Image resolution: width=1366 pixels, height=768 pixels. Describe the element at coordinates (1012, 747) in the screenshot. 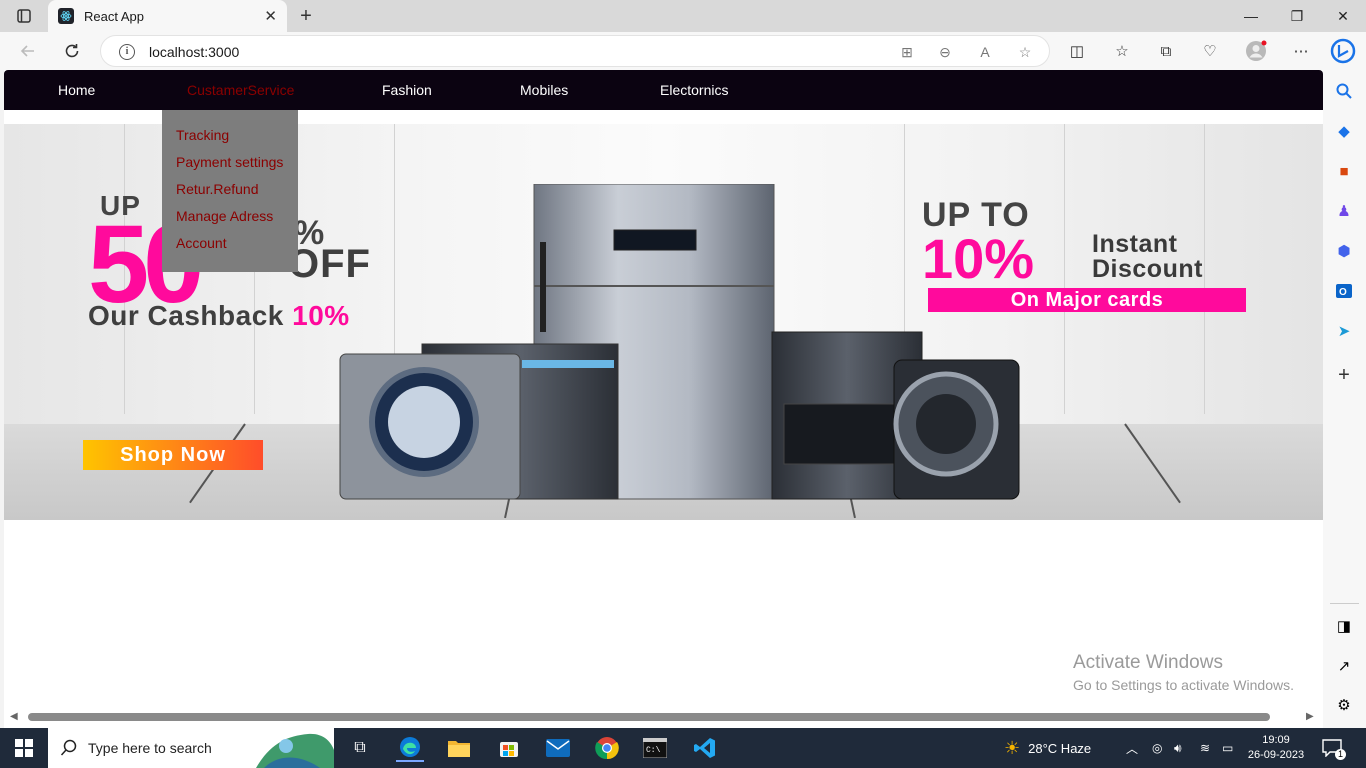

I see `weather-icon: ☀` at that location.